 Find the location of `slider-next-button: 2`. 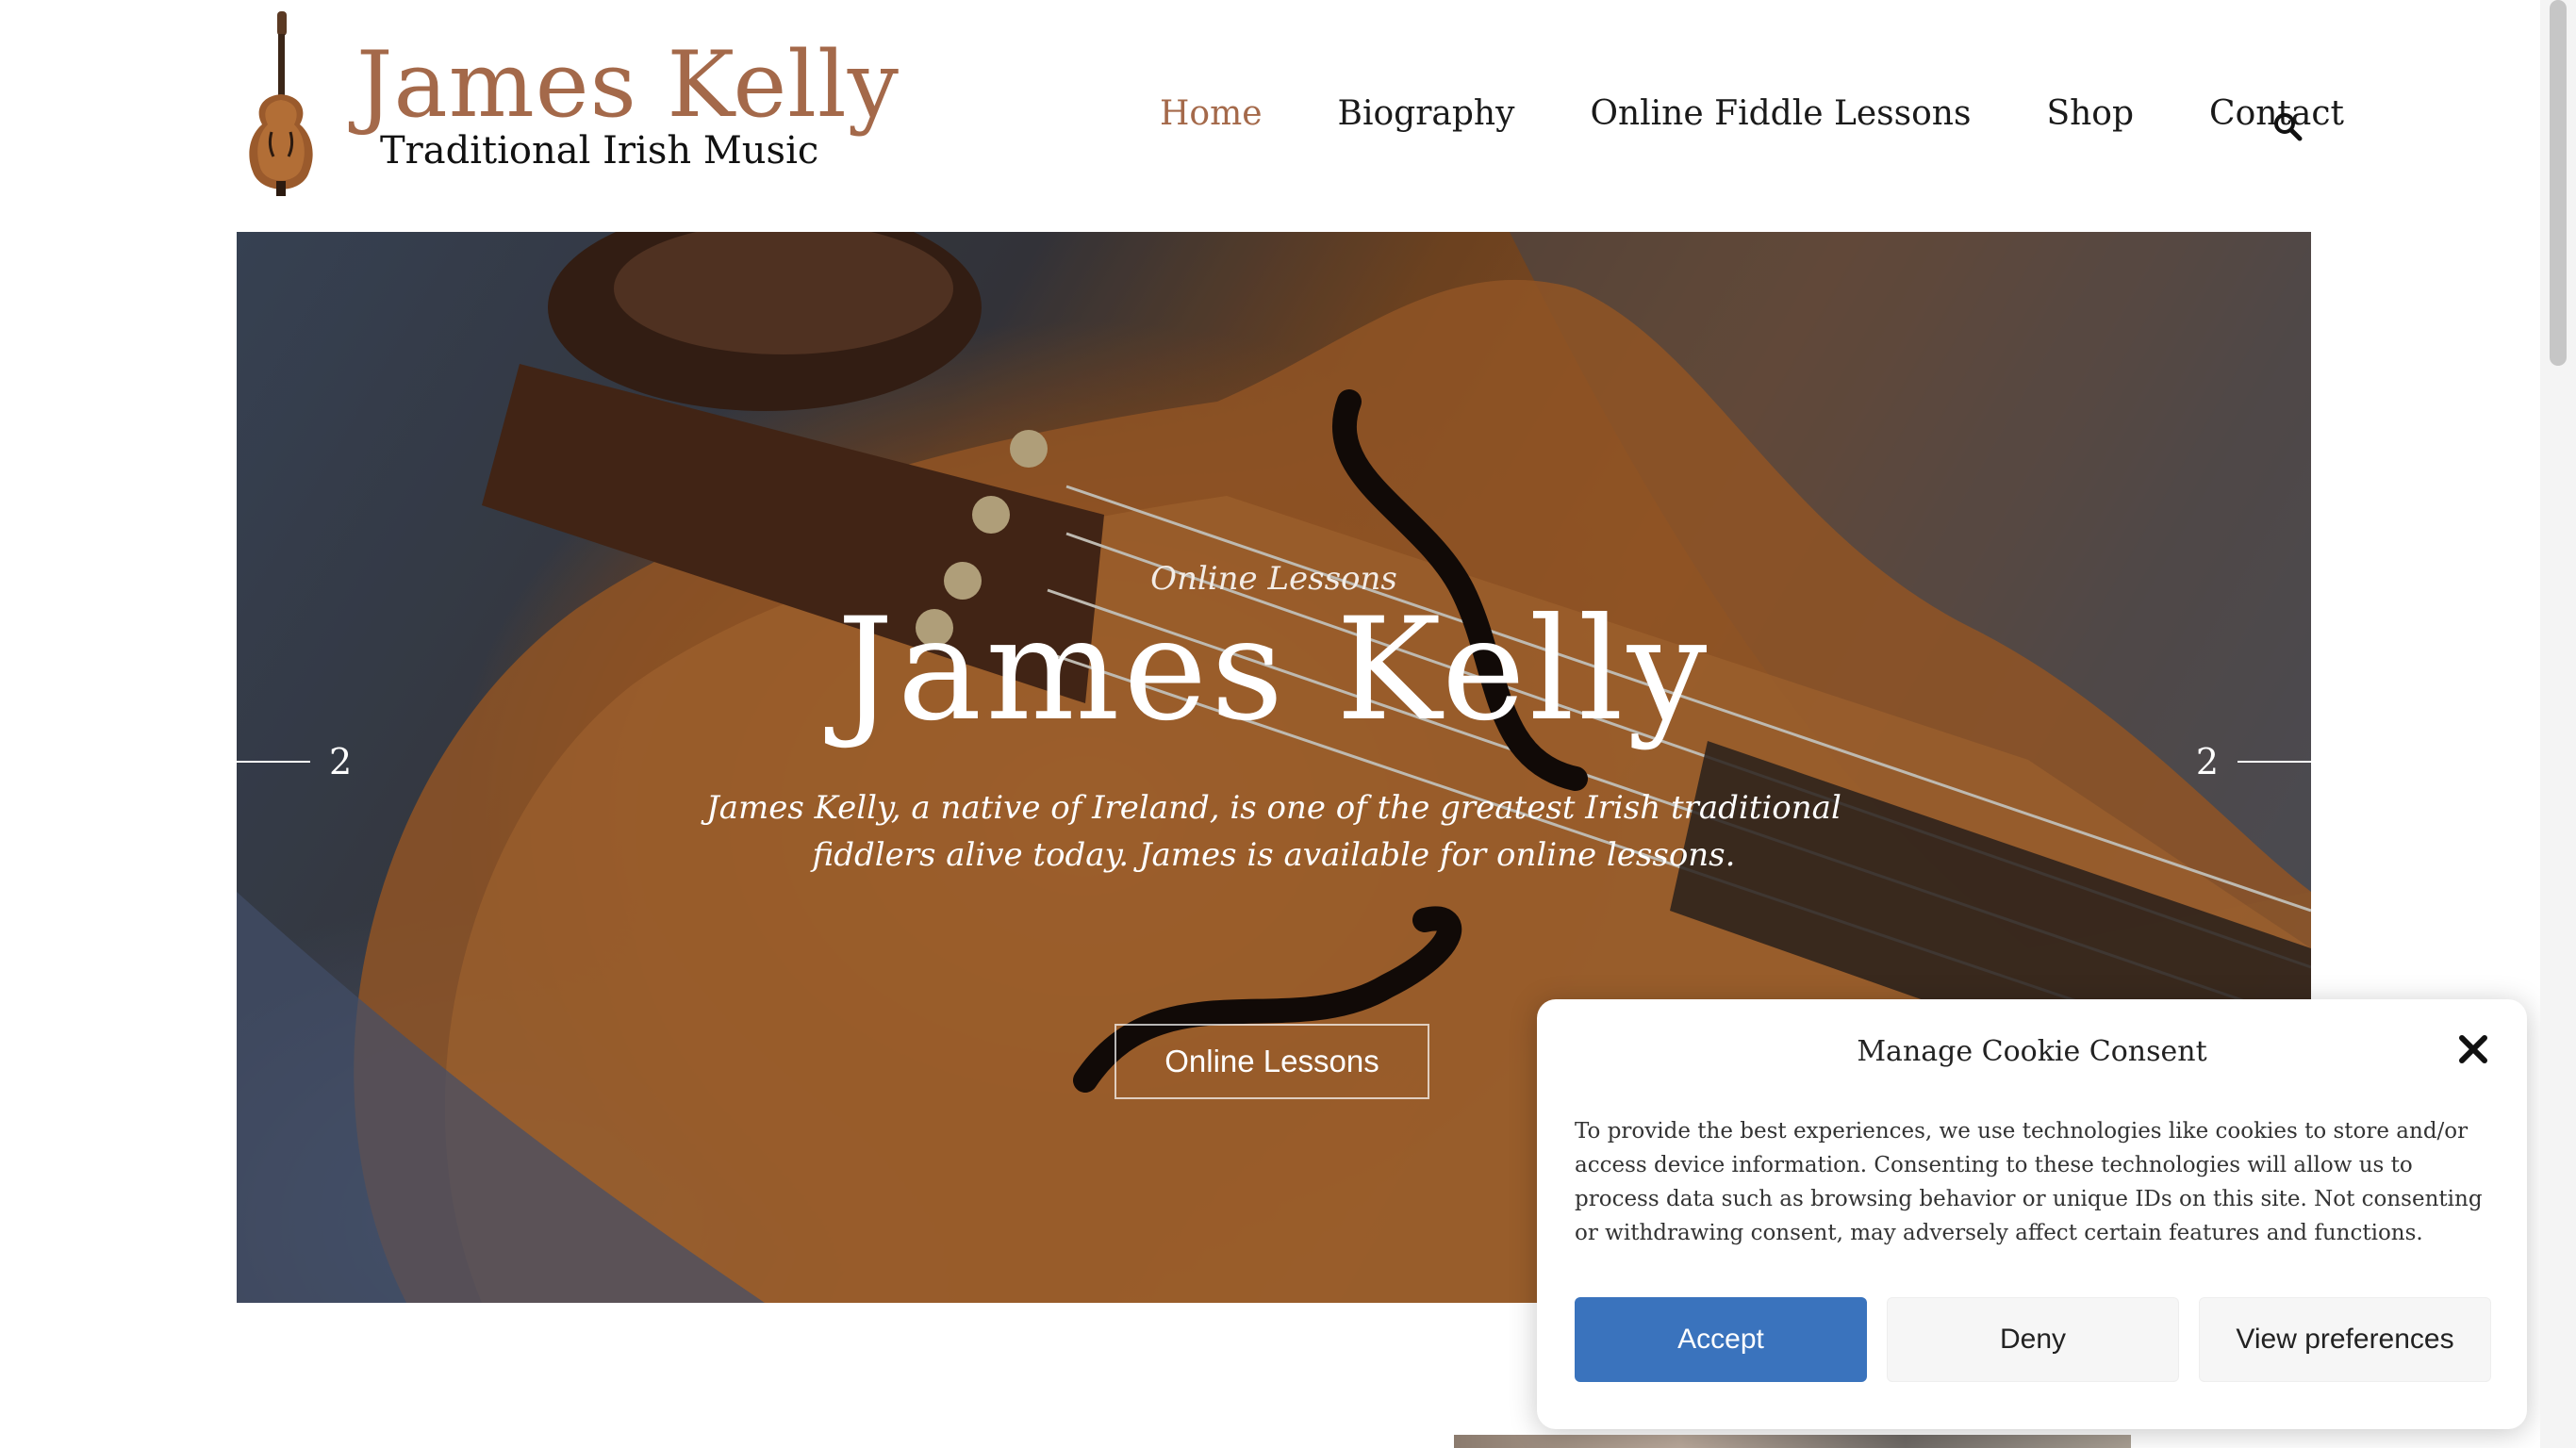

slider-next-button: 2 is located at coordinates (2244, 761).